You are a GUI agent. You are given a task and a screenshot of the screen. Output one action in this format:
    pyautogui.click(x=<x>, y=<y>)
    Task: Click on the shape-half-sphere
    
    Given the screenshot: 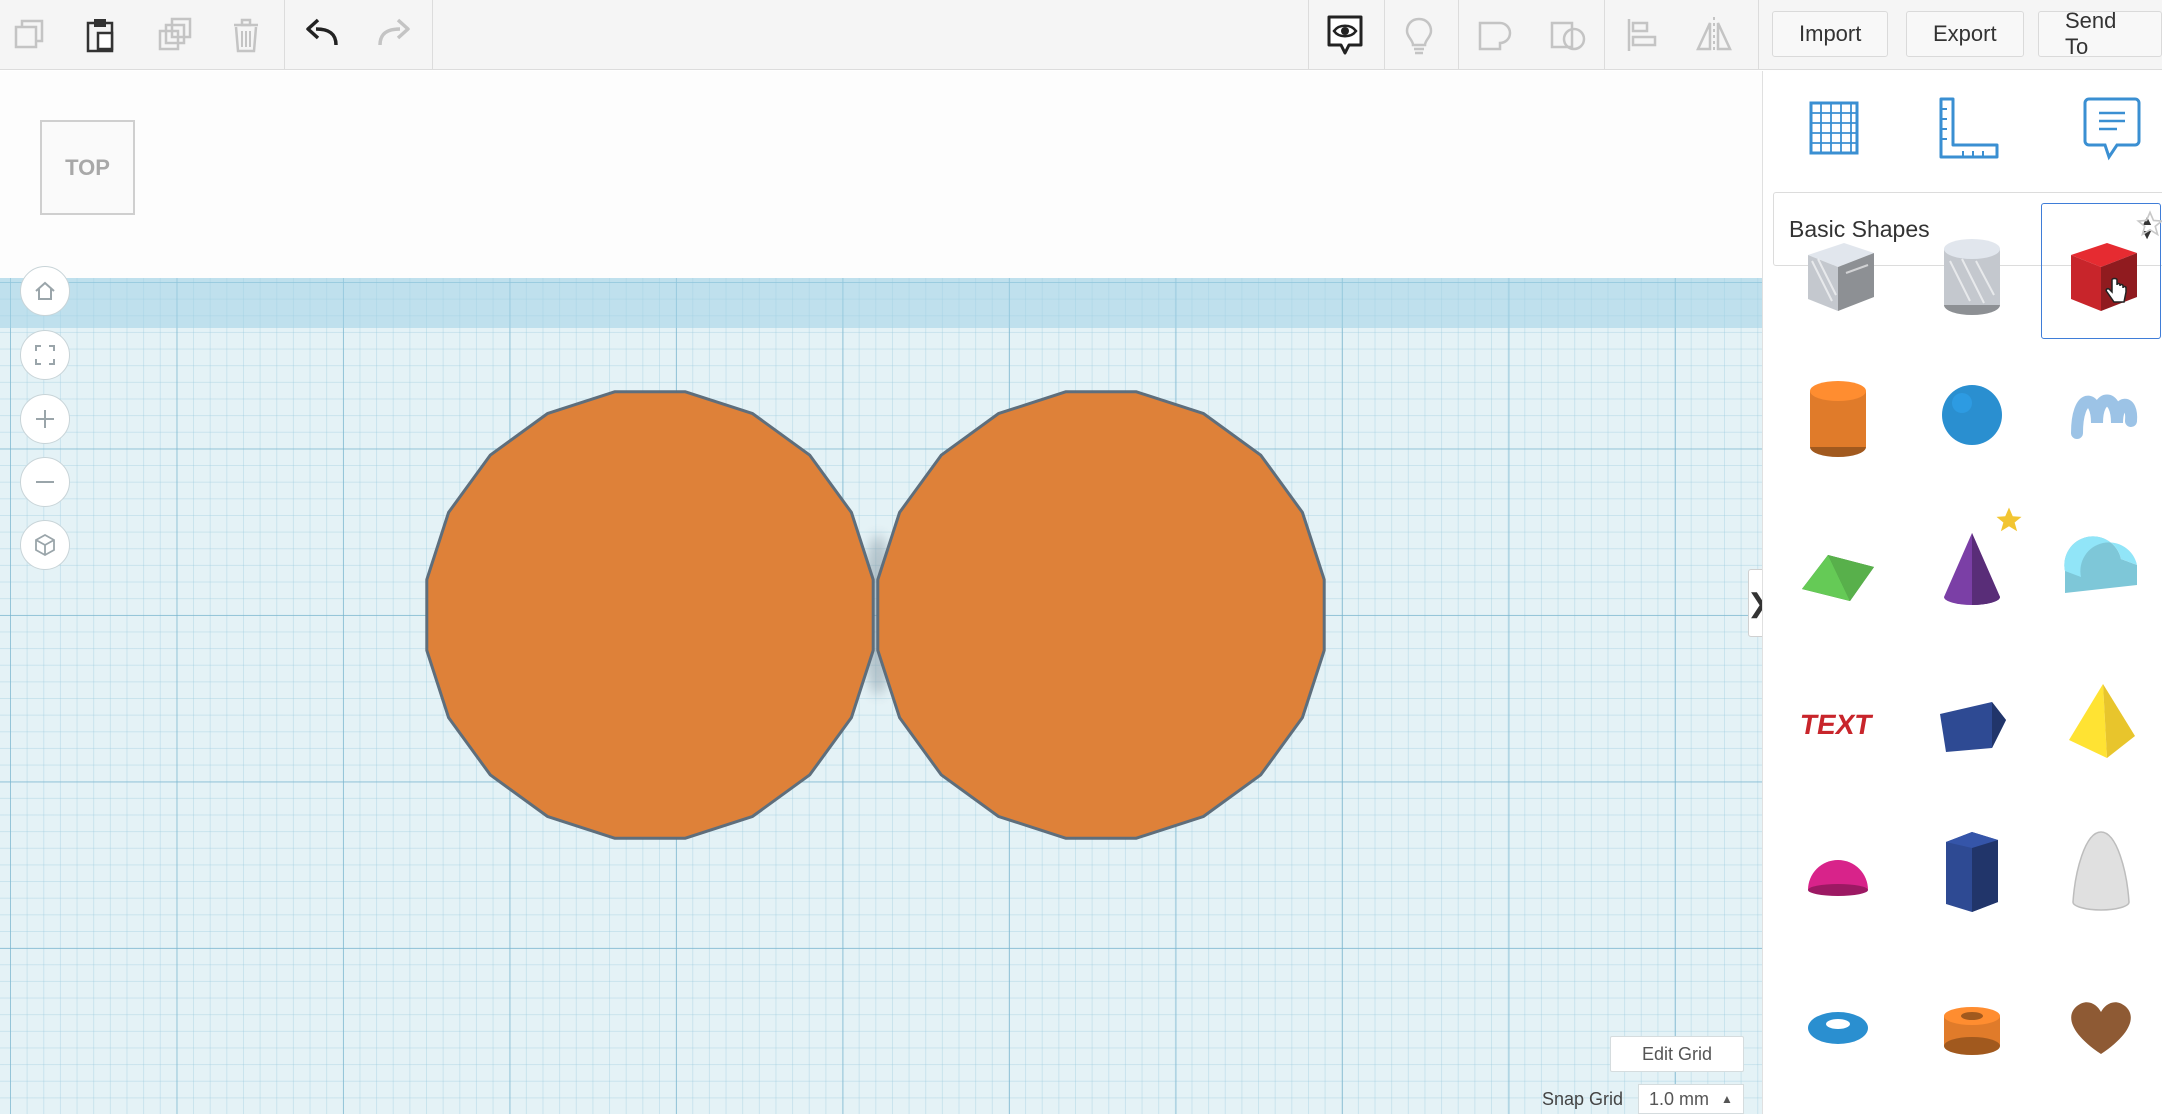 What is the action you would take?
    pyautogui.click(x=1838, y=868)
    